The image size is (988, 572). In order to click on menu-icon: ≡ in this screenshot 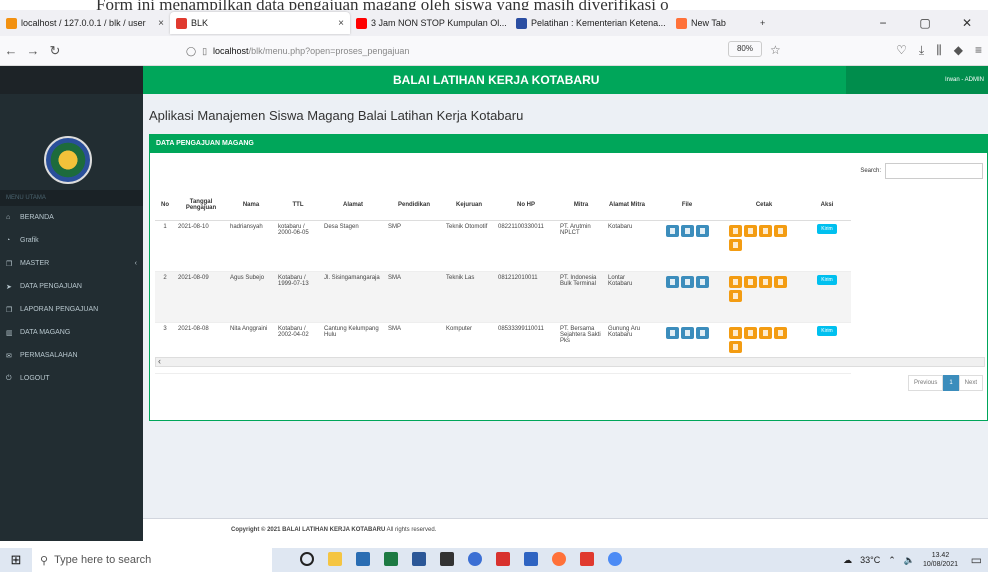, I will do `click(978, 50)`.